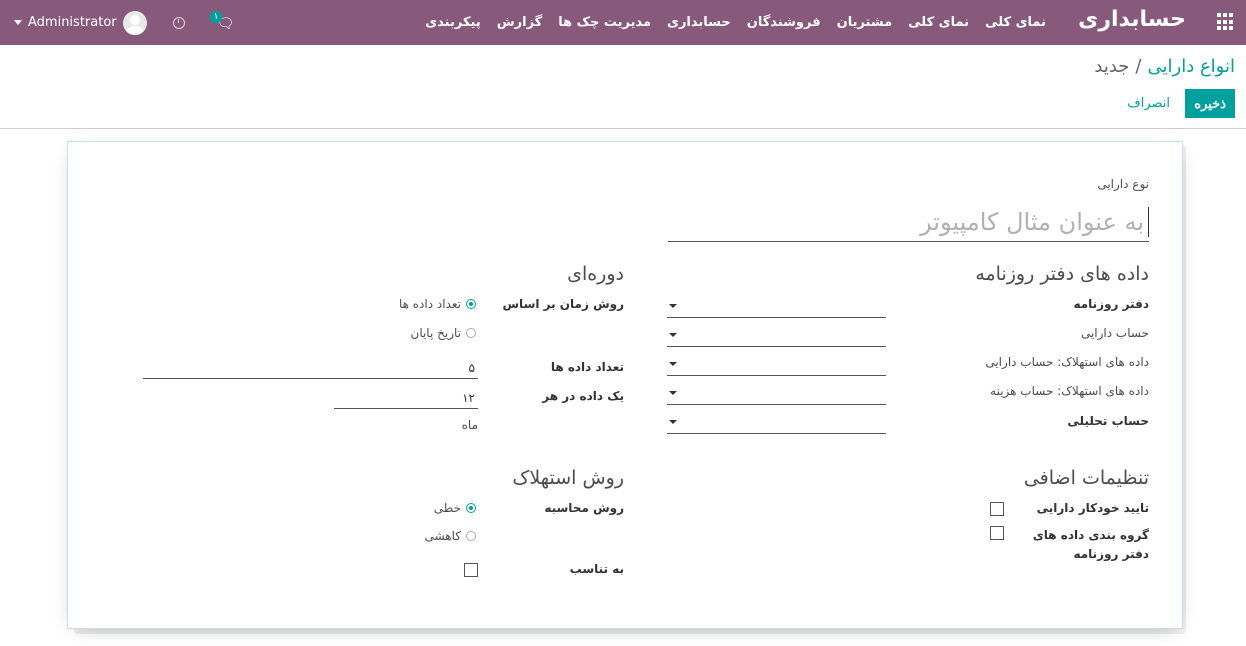 The width and height of the screenshot is (1246, 646). Describe the element at coordinates (447, 508) in the screenshot. I see `radio-linear-label: خطی` at that location.